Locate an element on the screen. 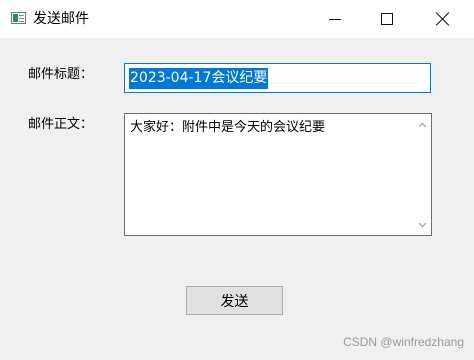 The width and height of the screenshot is (474, 360). close-icon is located at coordinates (443, 19).